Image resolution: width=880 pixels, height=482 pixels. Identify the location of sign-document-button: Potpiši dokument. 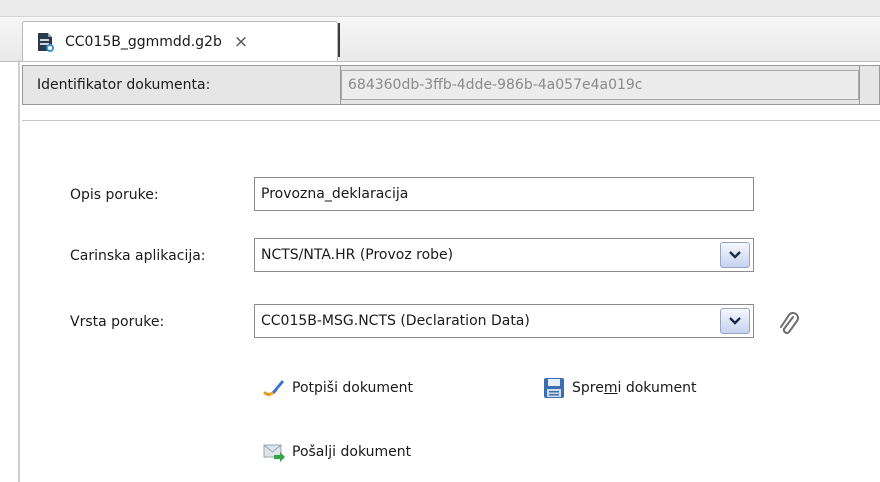
(337, 388).